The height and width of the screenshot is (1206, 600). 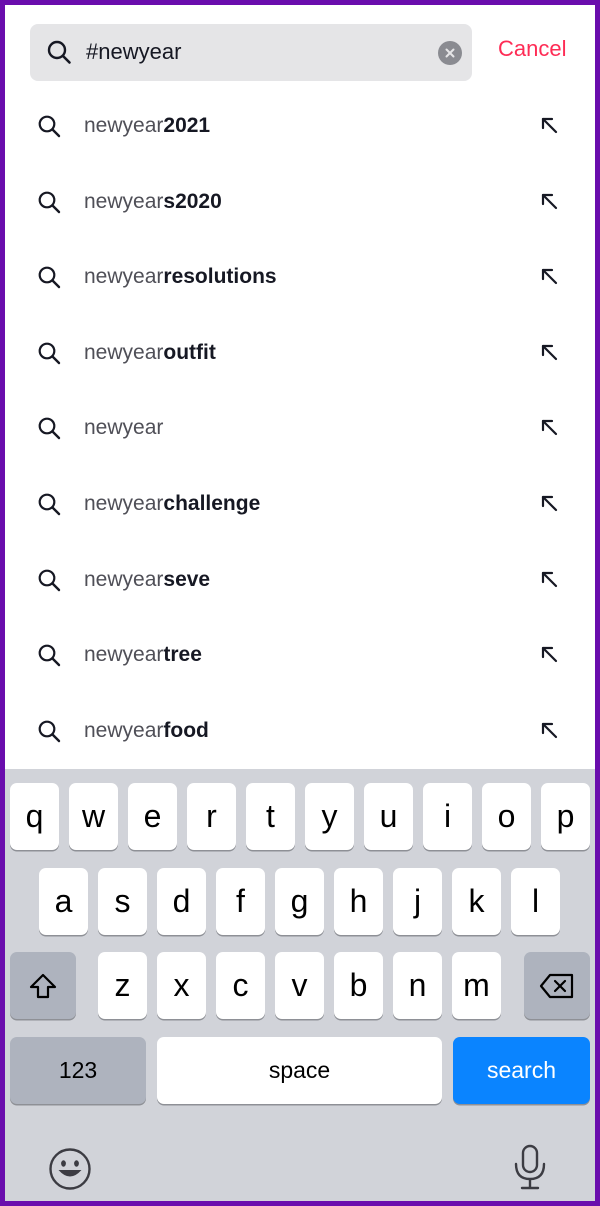 What do you see at coordinates (329, 816) in the screenshot?
I see `key-y: y` at bounding box center [329, 816].